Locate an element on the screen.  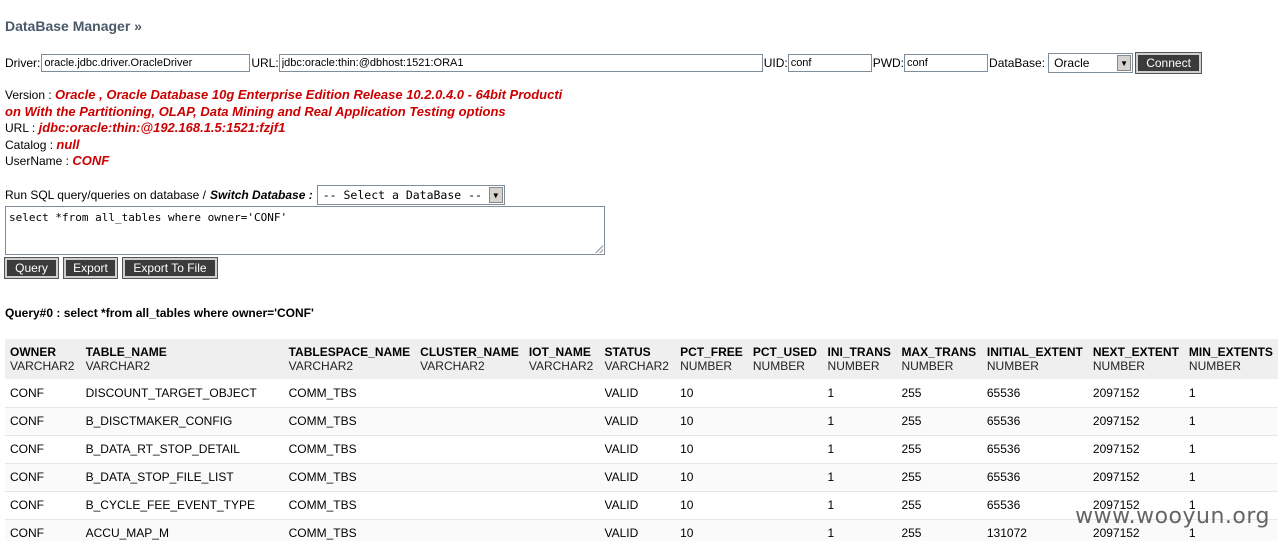
switch-database-selected: -- Select a DataBase -- is located at coordinates (402, 195).